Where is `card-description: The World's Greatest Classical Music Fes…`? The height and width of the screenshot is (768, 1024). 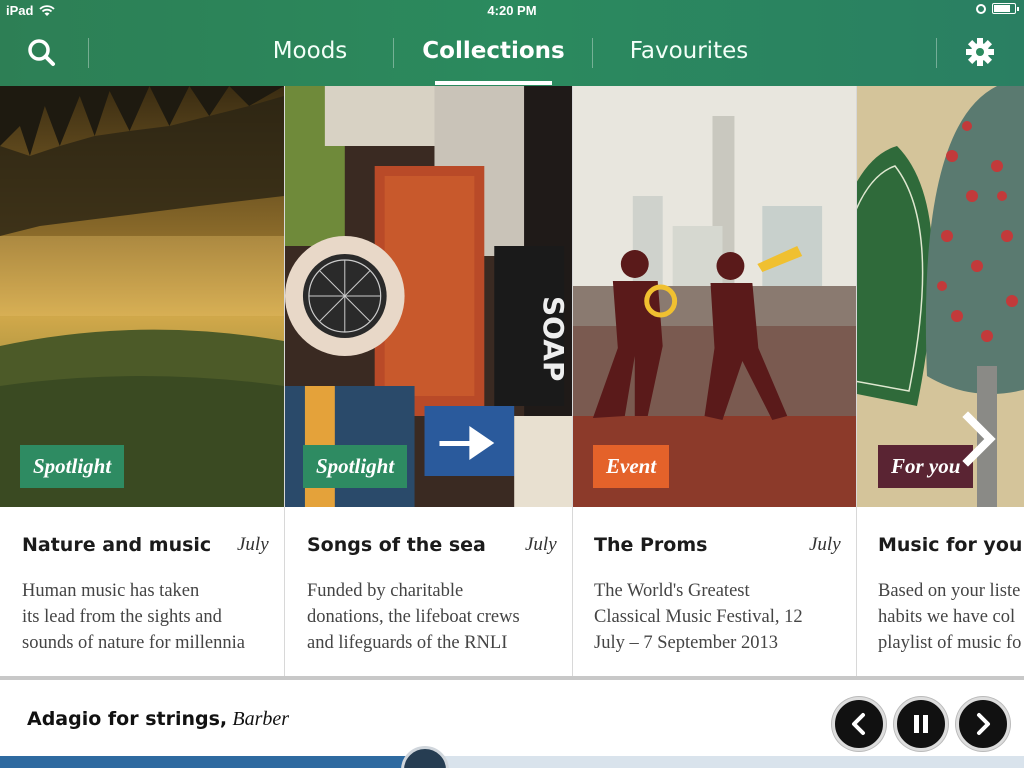 card-description: The World's Greatest Classical Music Fes… is located at coordinates (698, 617).